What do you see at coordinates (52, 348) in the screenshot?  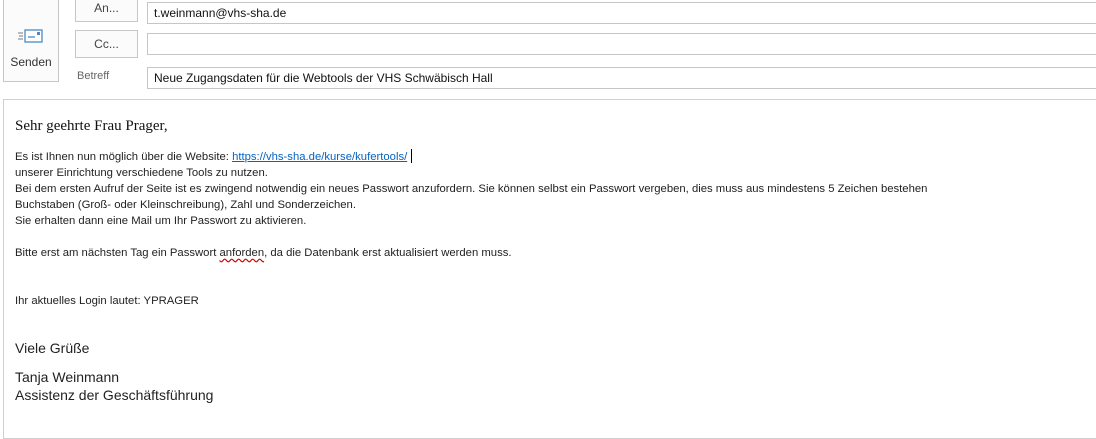 I see `closing: Viele Grüße` at bounding box center [52, 348].